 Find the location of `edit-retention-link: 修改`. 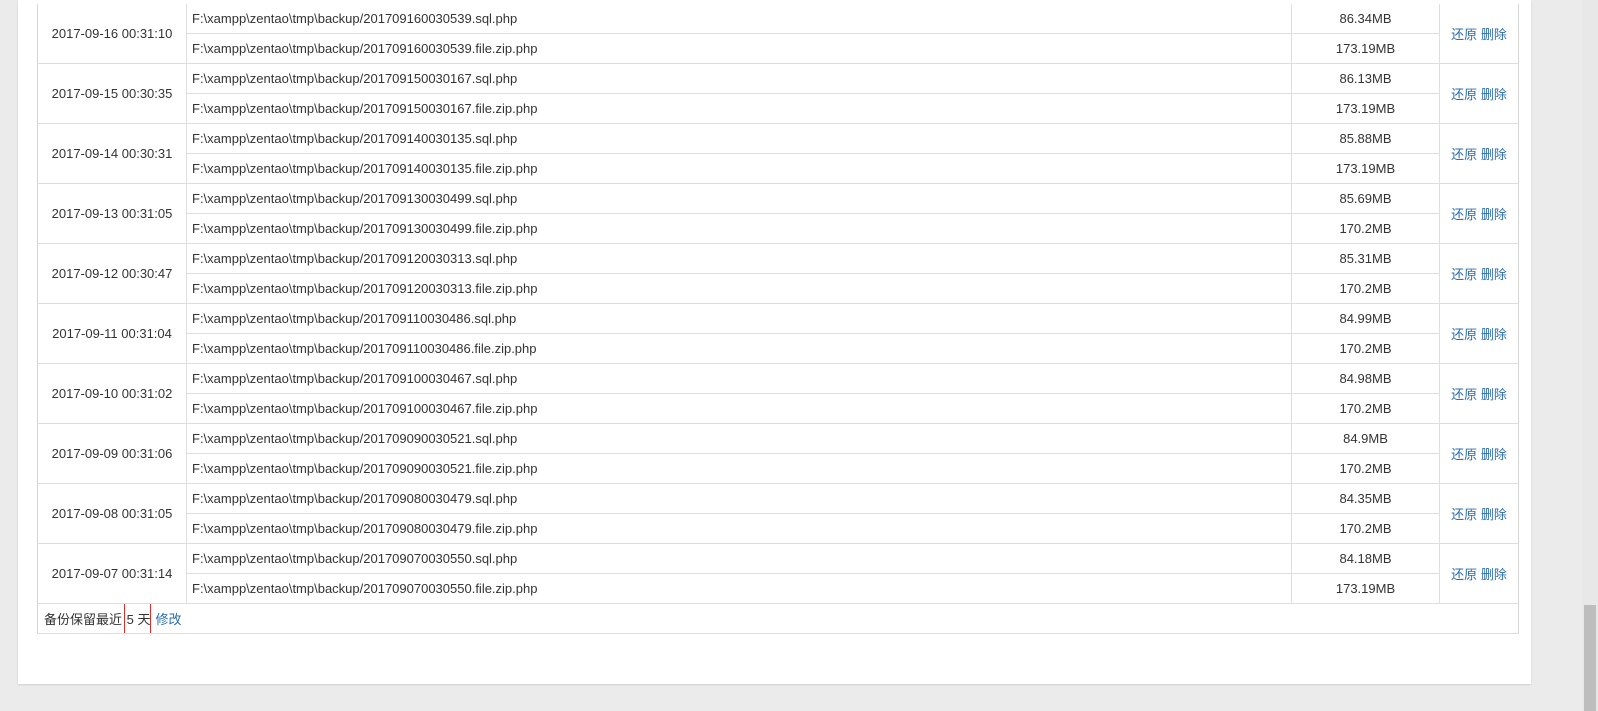

edit-retention-link: 修改 is located at coordinates (169, 619).